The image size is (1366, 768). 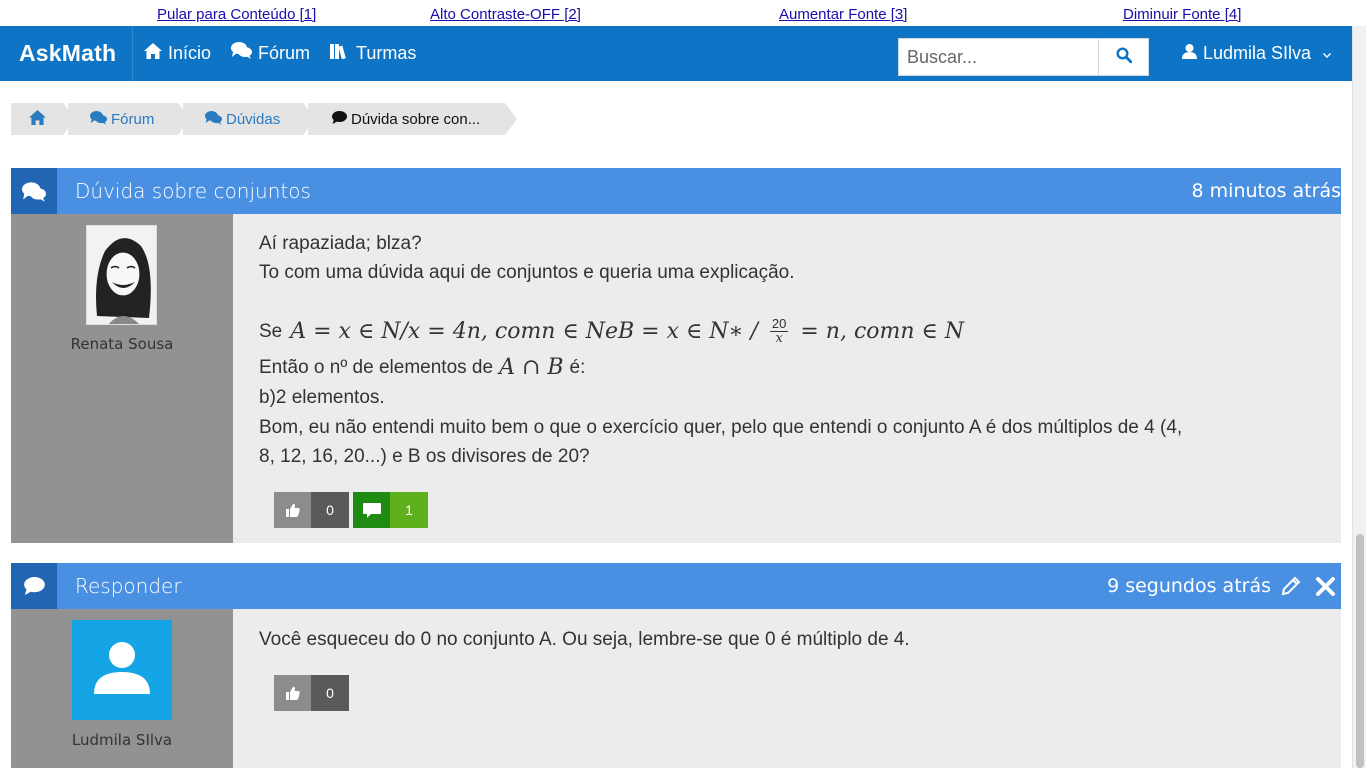 What do you see at coordinates (505, 14) in the screenshot?
I see `high-contrast-link: Alto Contraste-OFF [2]` at bounding box center [505, 14].